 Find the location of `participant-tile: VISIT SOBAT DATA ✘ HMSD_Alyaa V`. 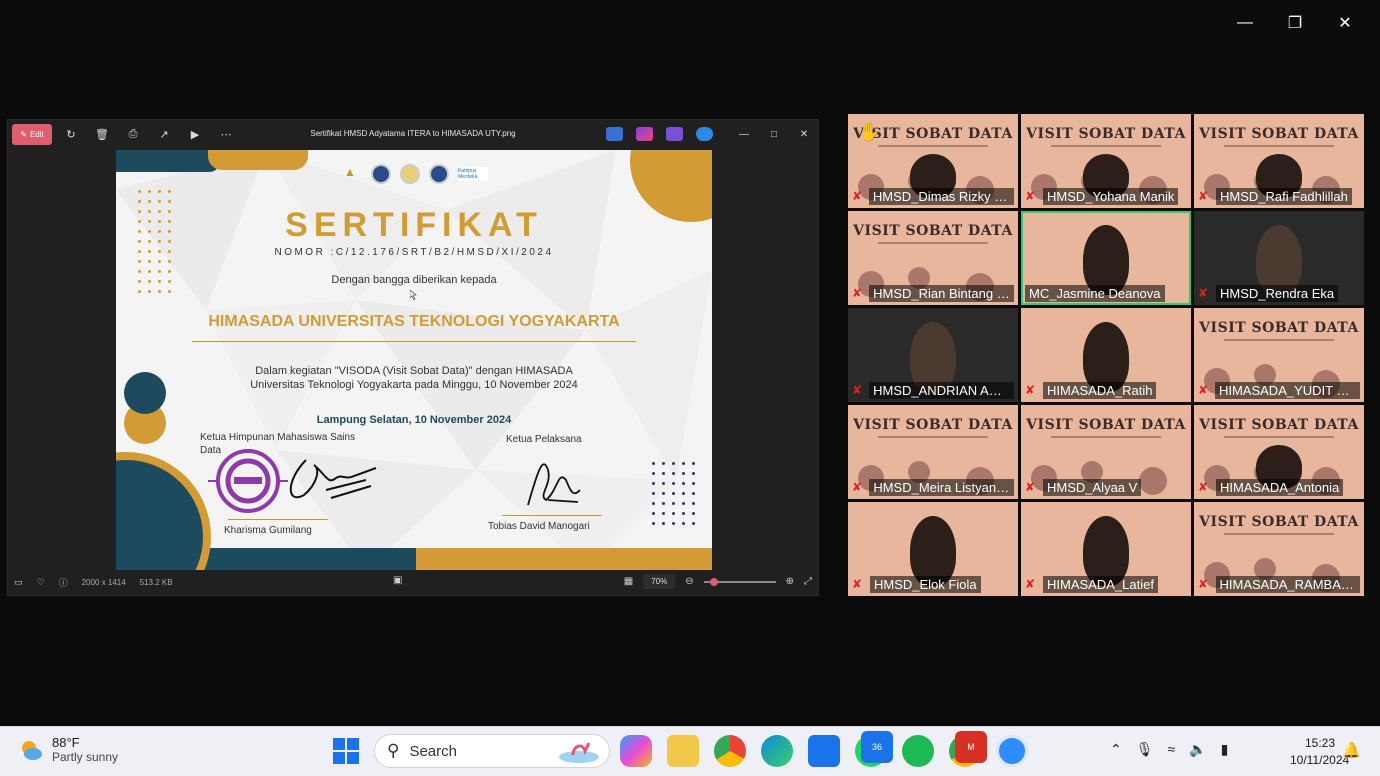

participant-tile: VISIT SOBAT DATA ✘ HMSD_Alyaa V is located at coordinates (1106, 452).